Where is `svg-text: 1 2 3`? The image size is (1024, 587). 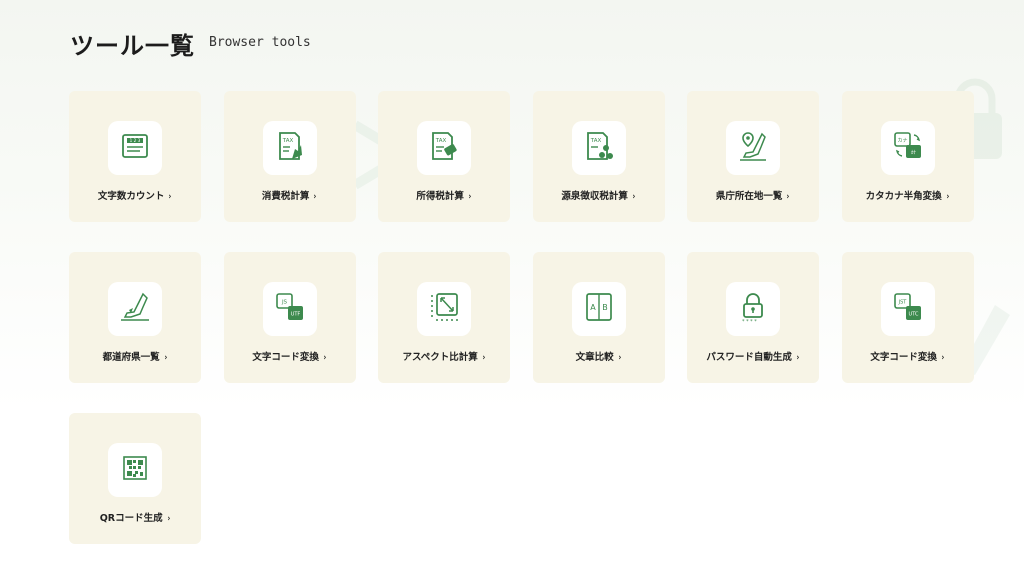
svg-text: 1 2 3 is located at coordinates (135, 140).